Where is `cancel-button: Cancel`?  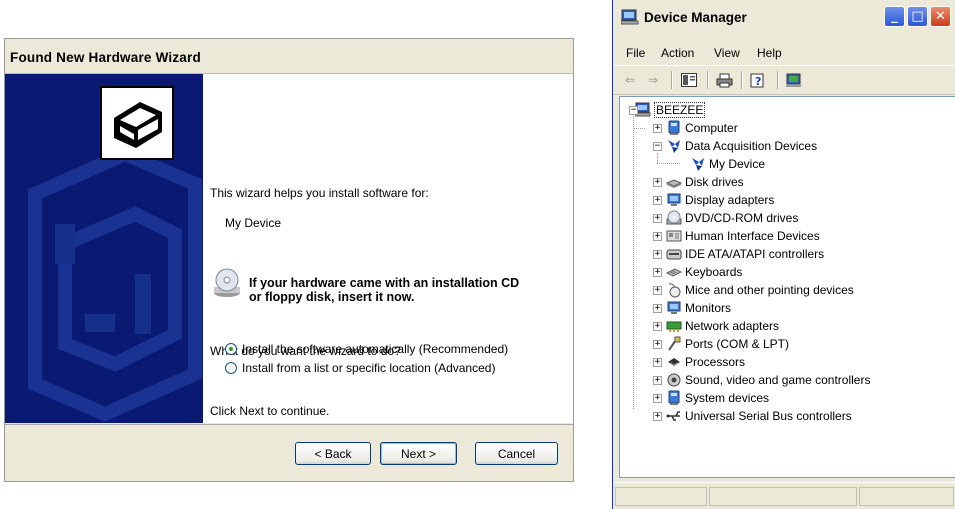
cancel-button: Cancel is located at coordinates (516, 453).